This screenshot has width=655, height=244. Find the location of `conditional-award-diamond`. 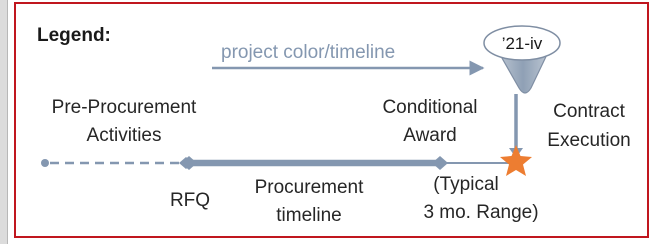

conditional-award-diamond is located at coordinates (440, 163).